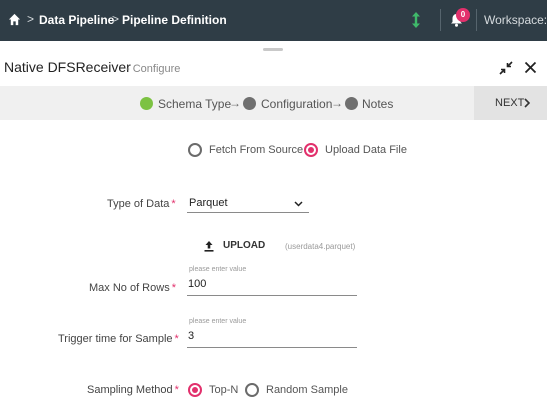 The height and width of the screenshot is (419, 547). I want to click on breadcrumb-pipeline-definition: Pipeline Definition, so click(174, 20).